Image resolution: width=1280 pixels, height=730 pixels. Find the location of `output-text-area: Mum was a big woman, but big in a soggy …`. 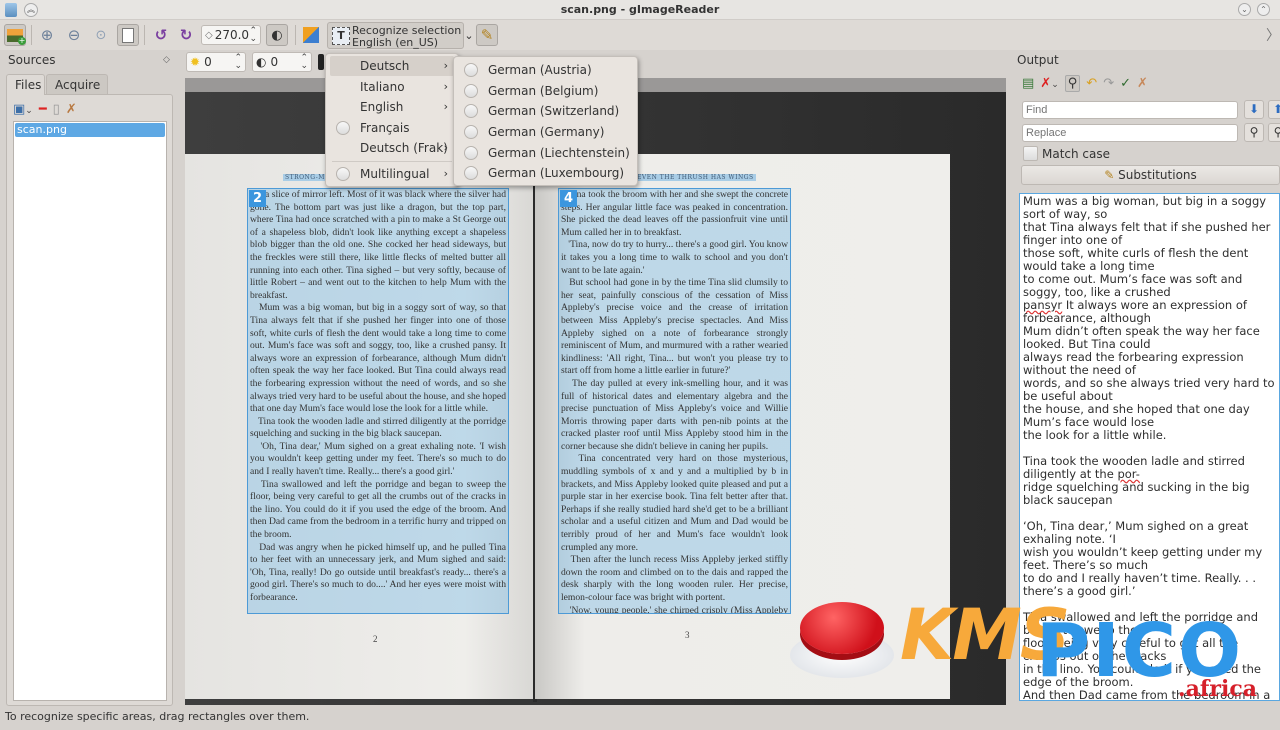

output-text-area: Mum was a big woman, but big in a soggy … is located at coordinates (1149, 447).